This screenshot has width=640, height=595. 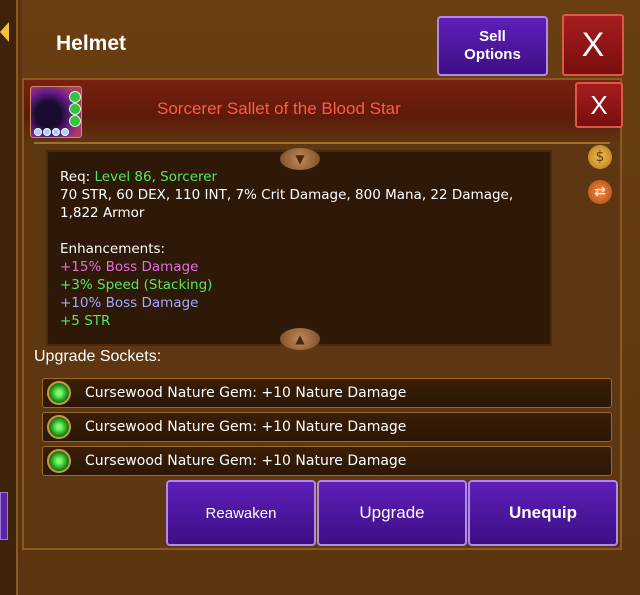 What do you see at coordinates (492, 46) in the screenshot?
I see `sell-options-button: Sell Options` at bounding box center [492, 46].